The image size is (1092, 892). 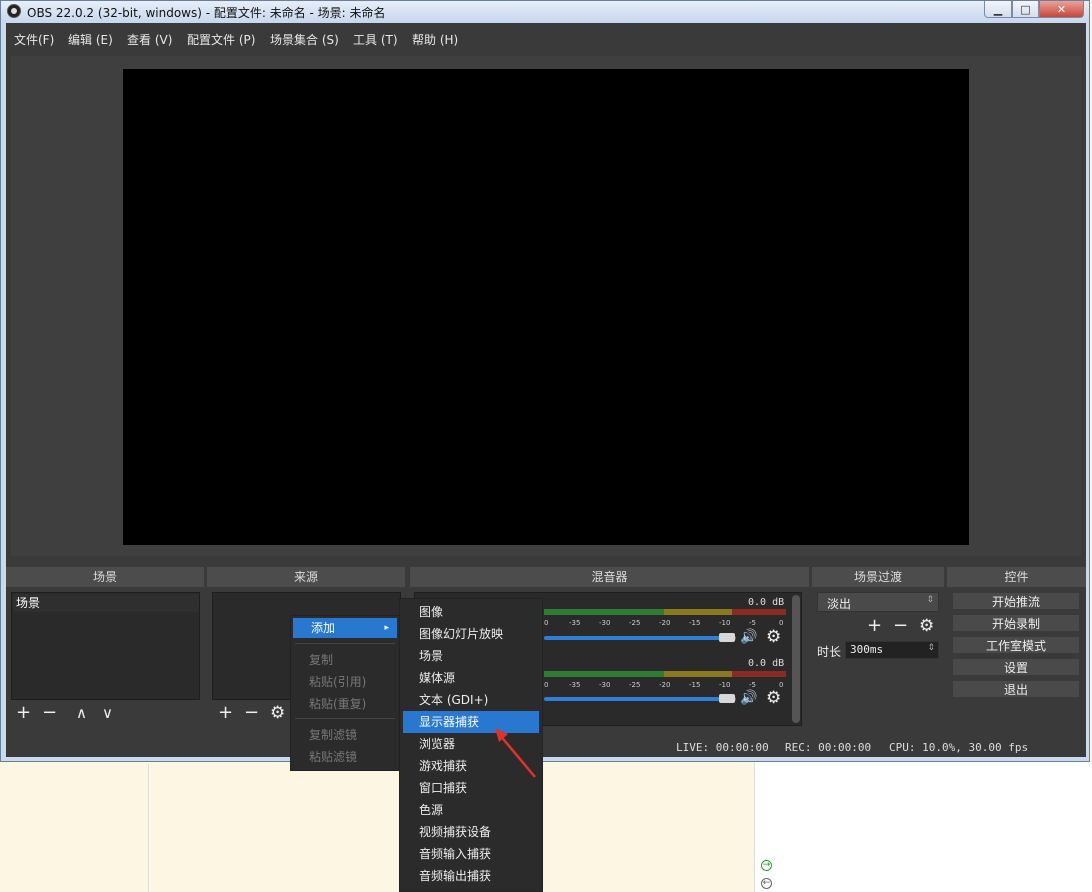 What do you see at coordinates (635, 623) in the screenshot?
I see `track-1-tick: -25` at bounding box center [635, 623].